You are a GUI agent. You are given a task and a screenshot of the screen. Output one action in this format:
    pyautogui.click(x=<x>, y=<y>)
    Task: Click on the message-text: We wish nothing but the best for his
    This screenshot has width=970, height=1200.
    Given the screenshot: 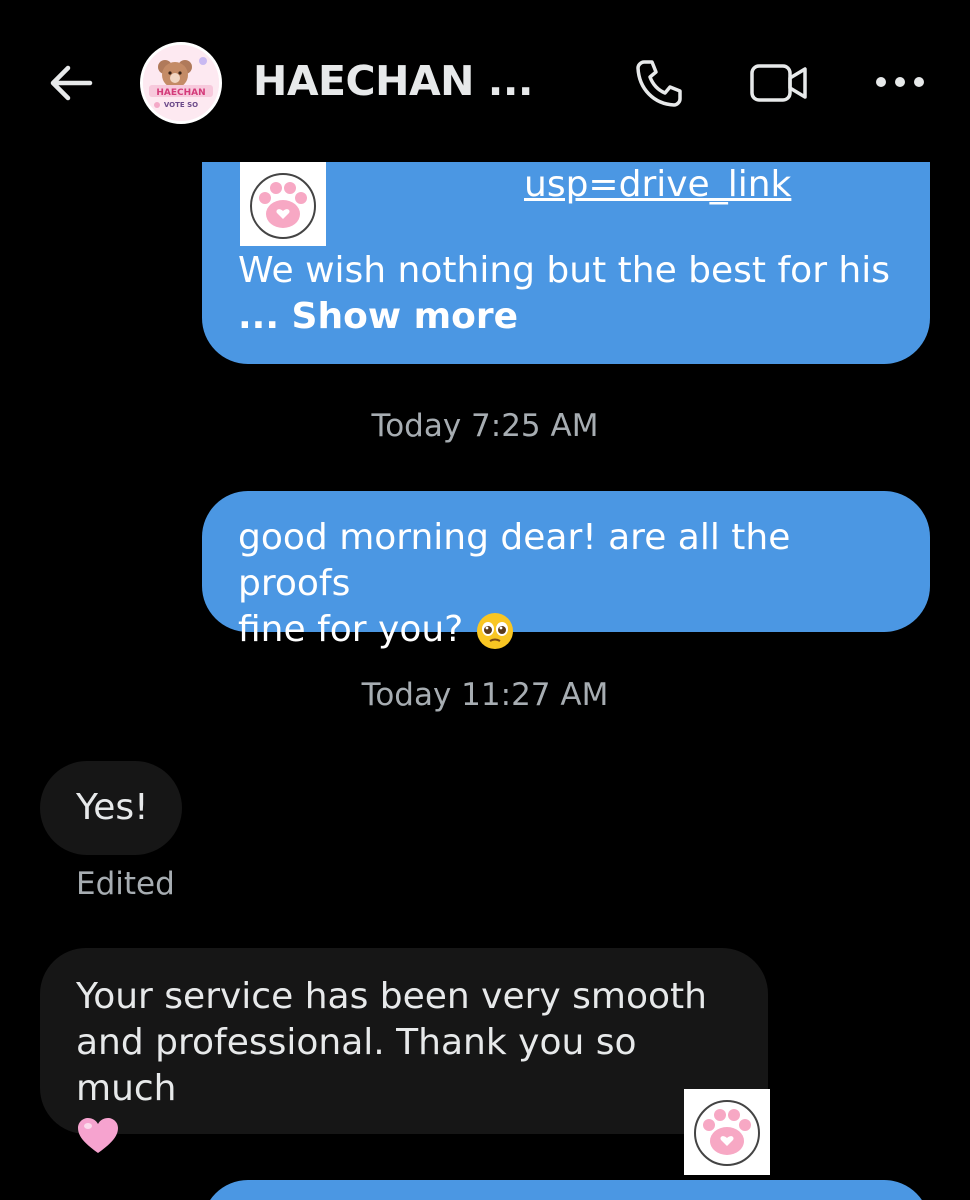 What is the action you would take?
    pyautogui.click(x=564, y=270)
    